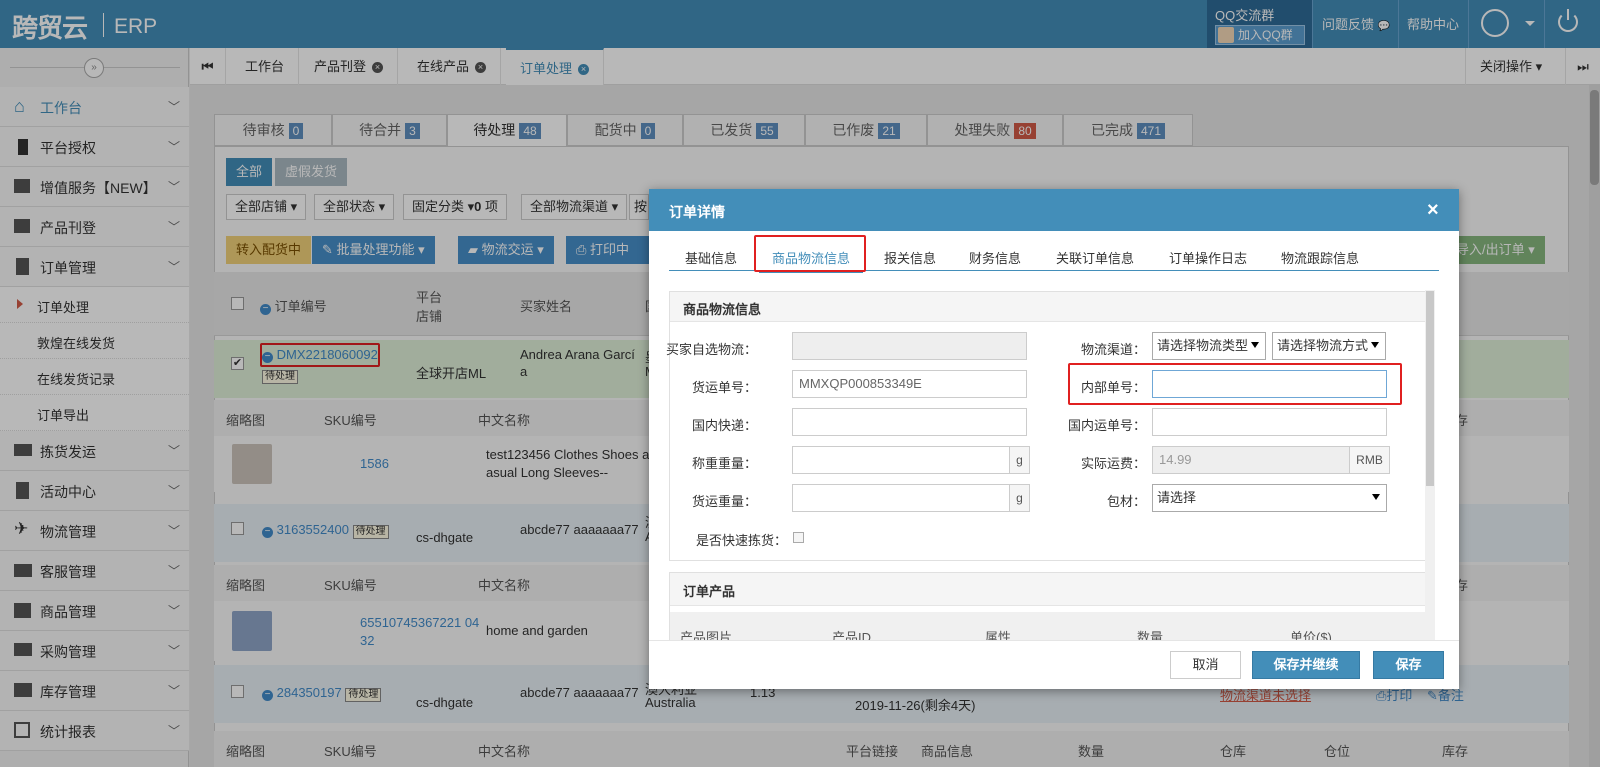  Describe the element at coordinates (711, 349) in the screenshot. I see `buyer-logistics-label: 买家自选物流：` at that location.